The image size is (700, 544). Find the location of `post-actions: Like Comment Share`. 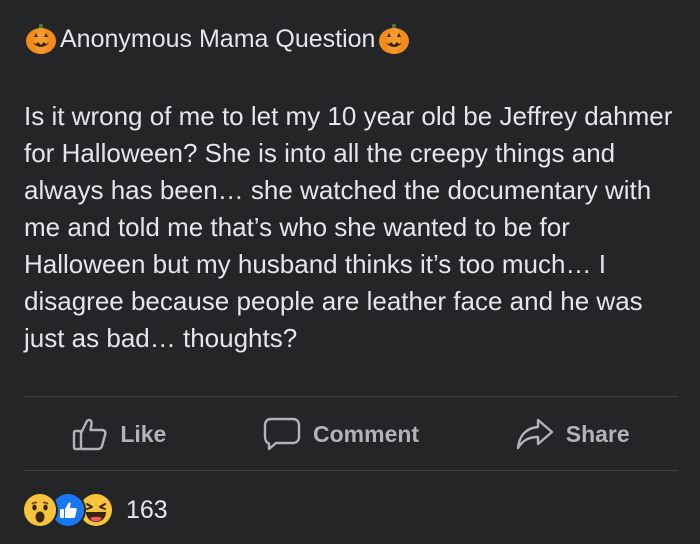

post-actions: Like Comment Share is located at coordinates (351, 434).